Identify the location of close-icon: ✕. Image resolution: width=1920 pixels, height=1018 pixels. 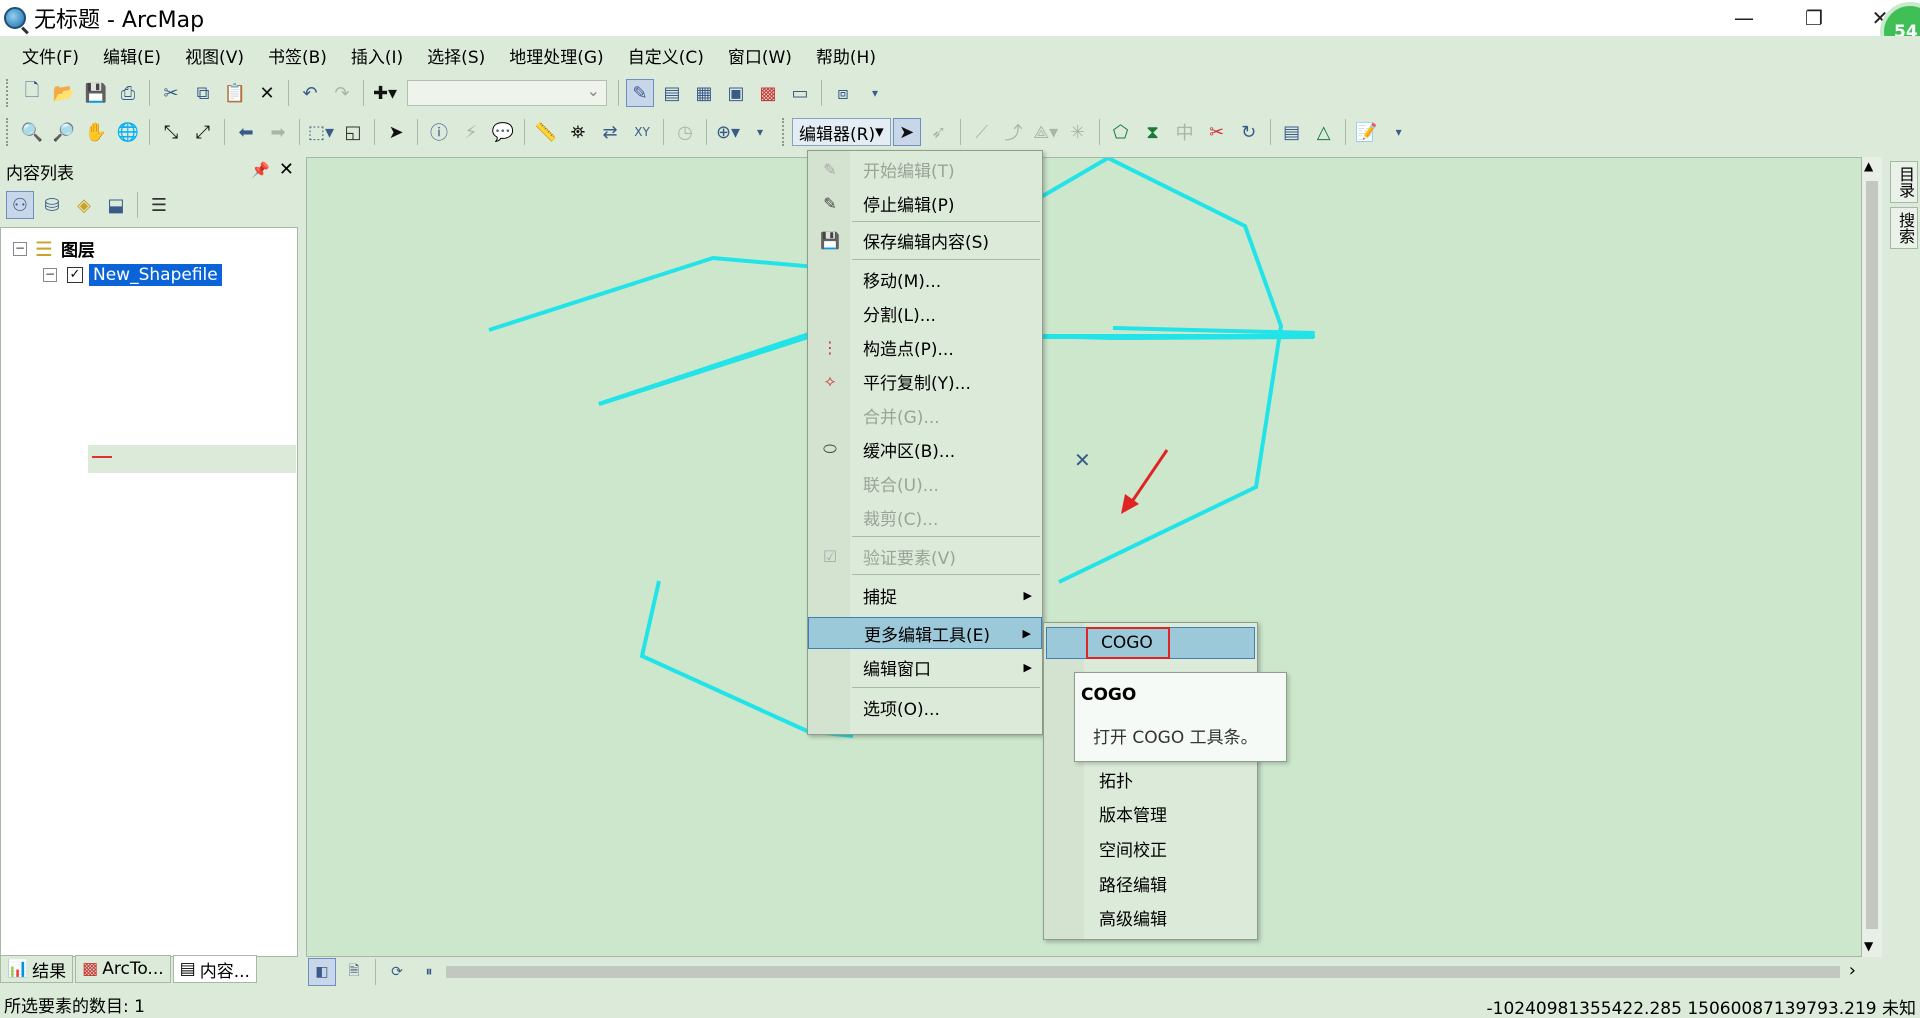
(286, 169).